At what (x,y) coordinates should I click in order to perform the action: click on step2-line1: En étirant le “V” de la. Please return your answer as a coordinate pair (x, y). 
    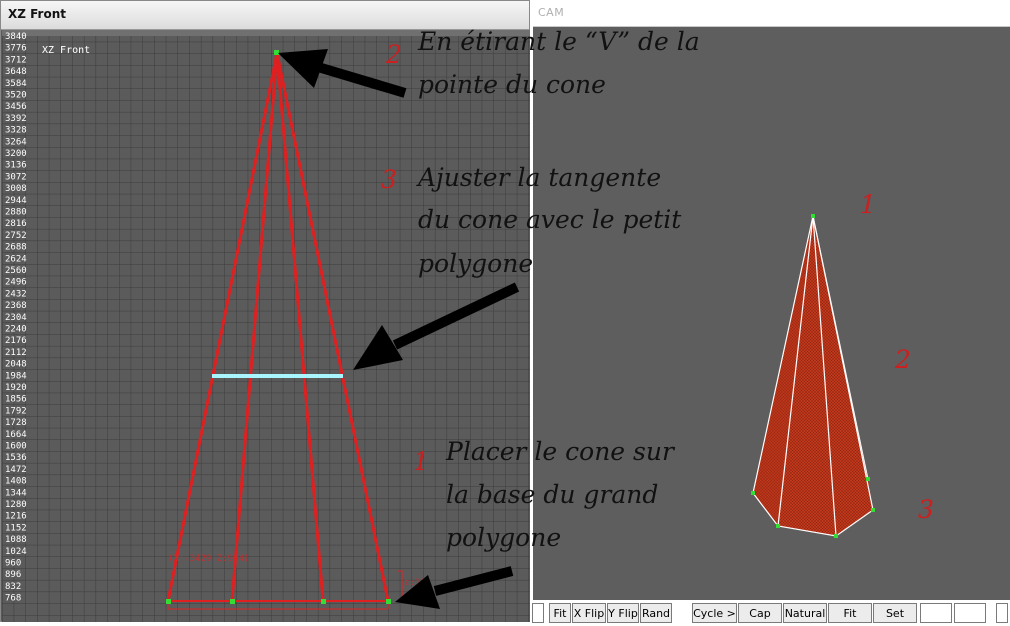
    Looking at the image, I should click on (559, 41).